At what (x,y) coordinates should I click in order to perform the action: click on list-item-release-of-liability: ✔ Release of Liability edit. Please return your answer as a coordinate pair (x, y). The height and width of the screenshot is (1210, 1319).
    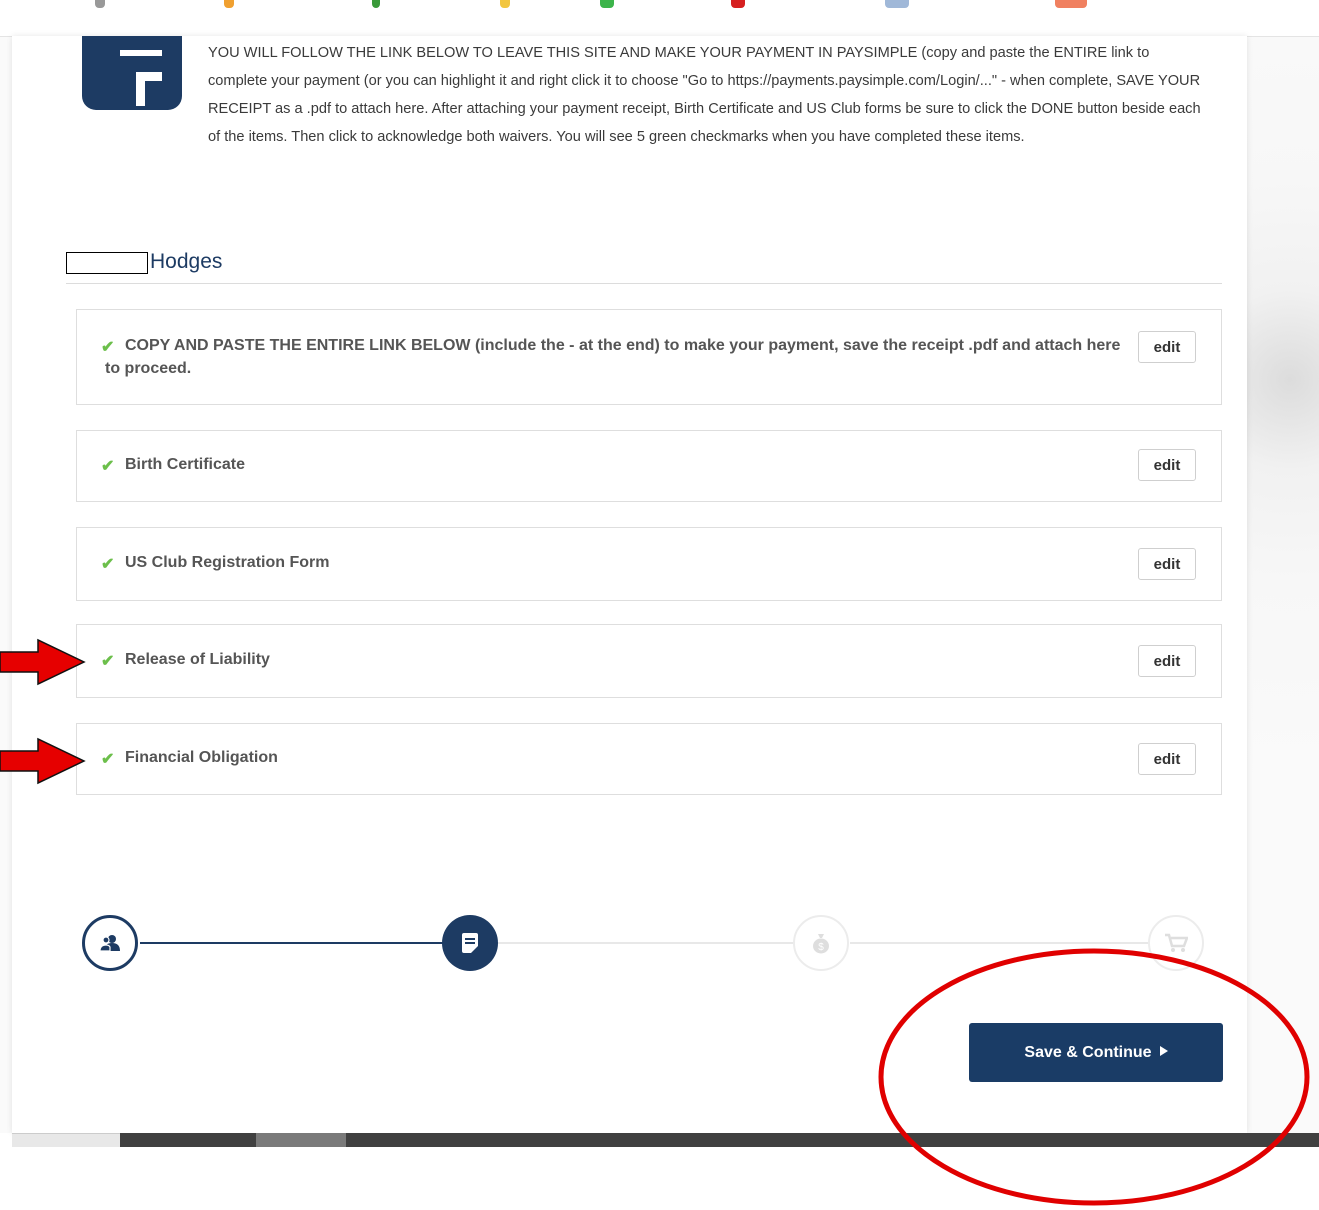
    Looking at the image, I should click on (649, 661).